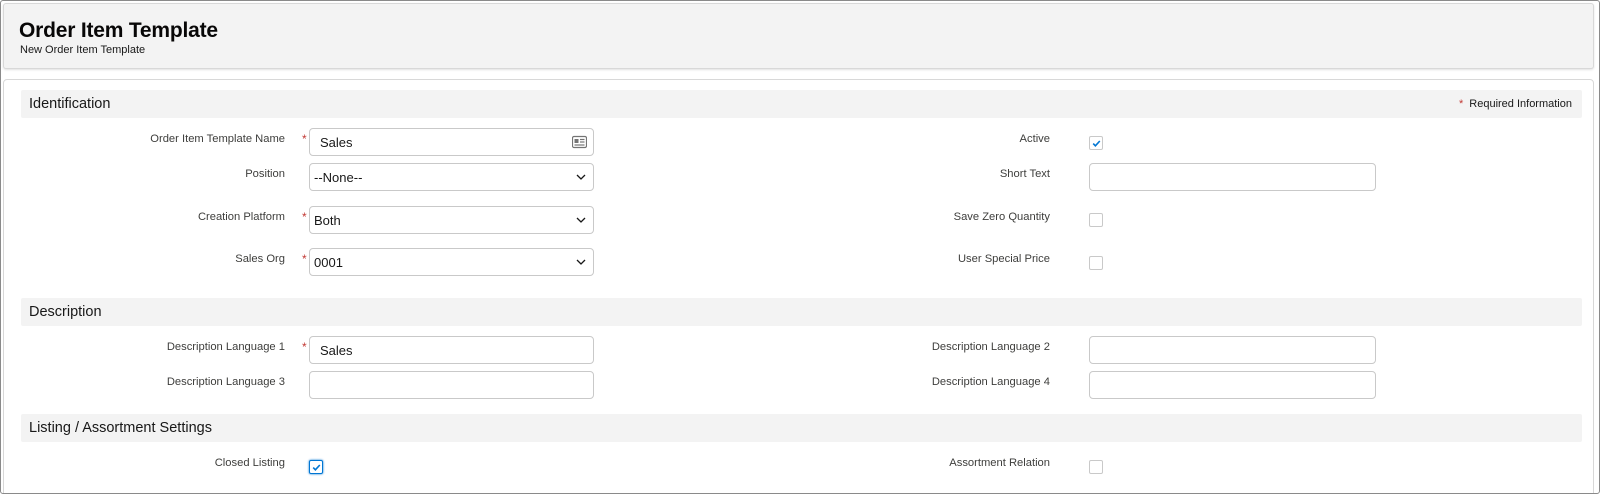 The height and width of the screenshot is (494, 1600). Describe the element at coordinates (1096, 467) in the screenshot. I see `assortment-relation-checkbox` at that location.